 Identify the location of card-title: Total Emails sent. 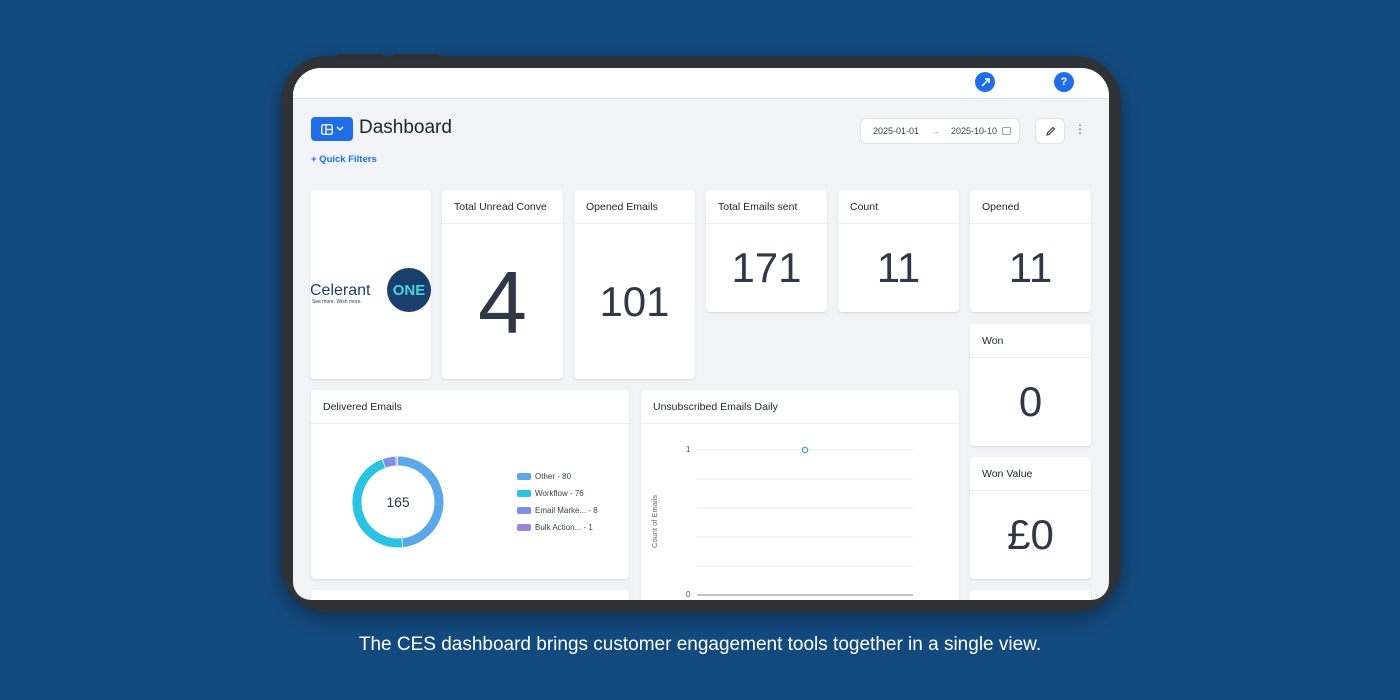
(766, 207).